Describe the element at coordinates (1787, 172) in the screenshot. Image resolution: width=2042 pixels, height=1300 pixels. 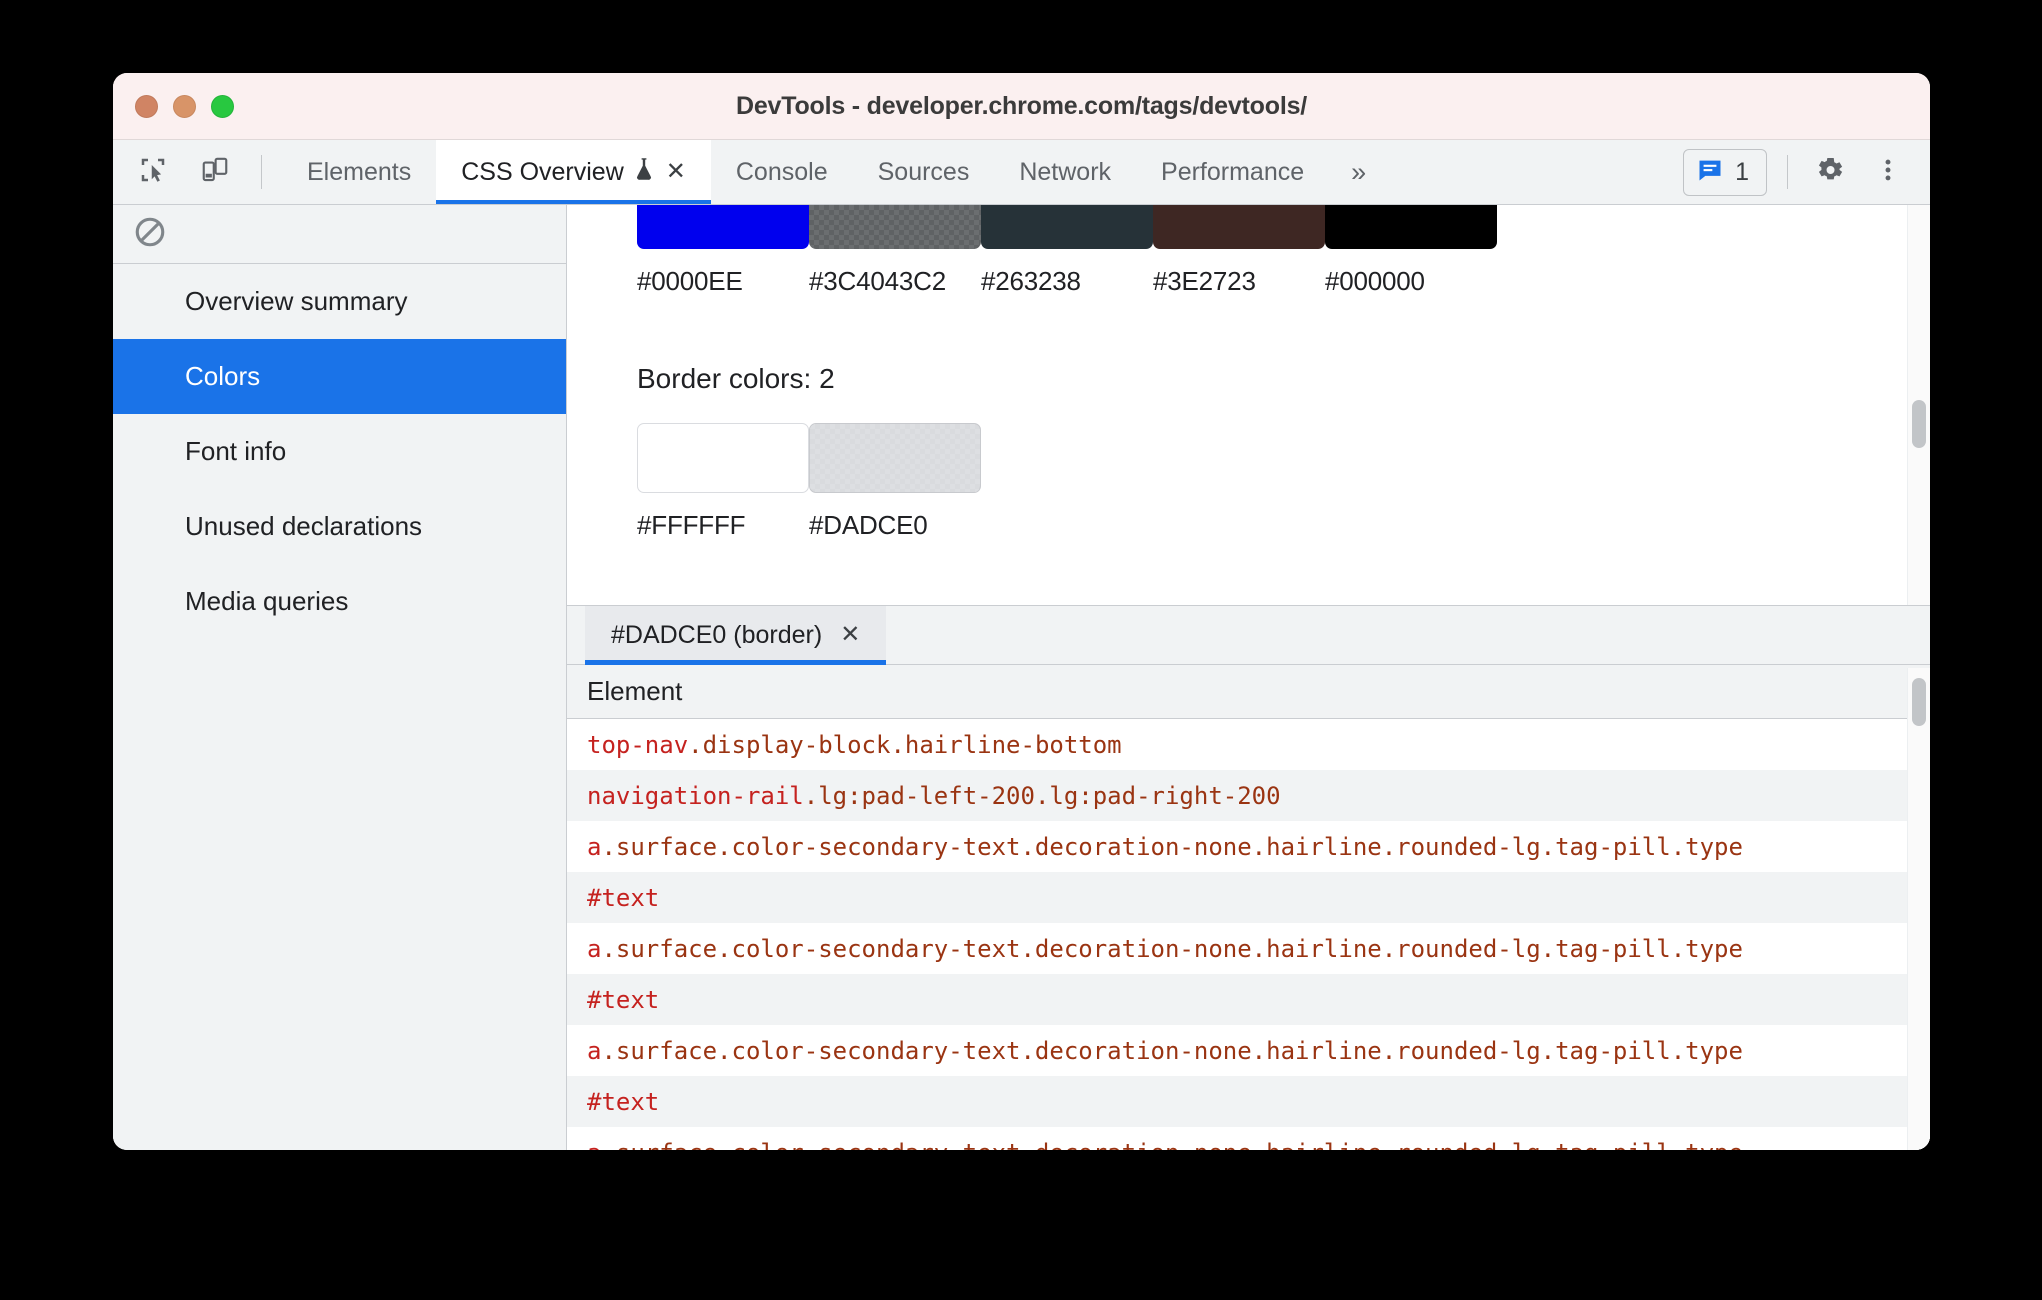
I see `right-tools-divider` at that location.